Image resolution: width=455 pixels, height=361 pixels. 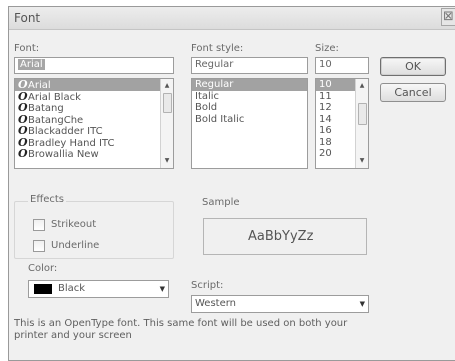 I want to click on size-label: Size:, so click(x=327, y=48).